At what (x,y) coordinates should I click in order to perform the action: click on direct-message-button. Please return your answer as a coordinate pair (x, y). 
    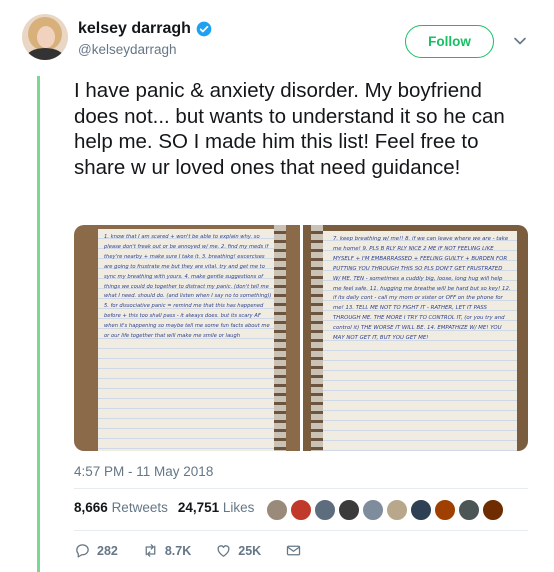
    Looking at the image, I should click on (293, 550).